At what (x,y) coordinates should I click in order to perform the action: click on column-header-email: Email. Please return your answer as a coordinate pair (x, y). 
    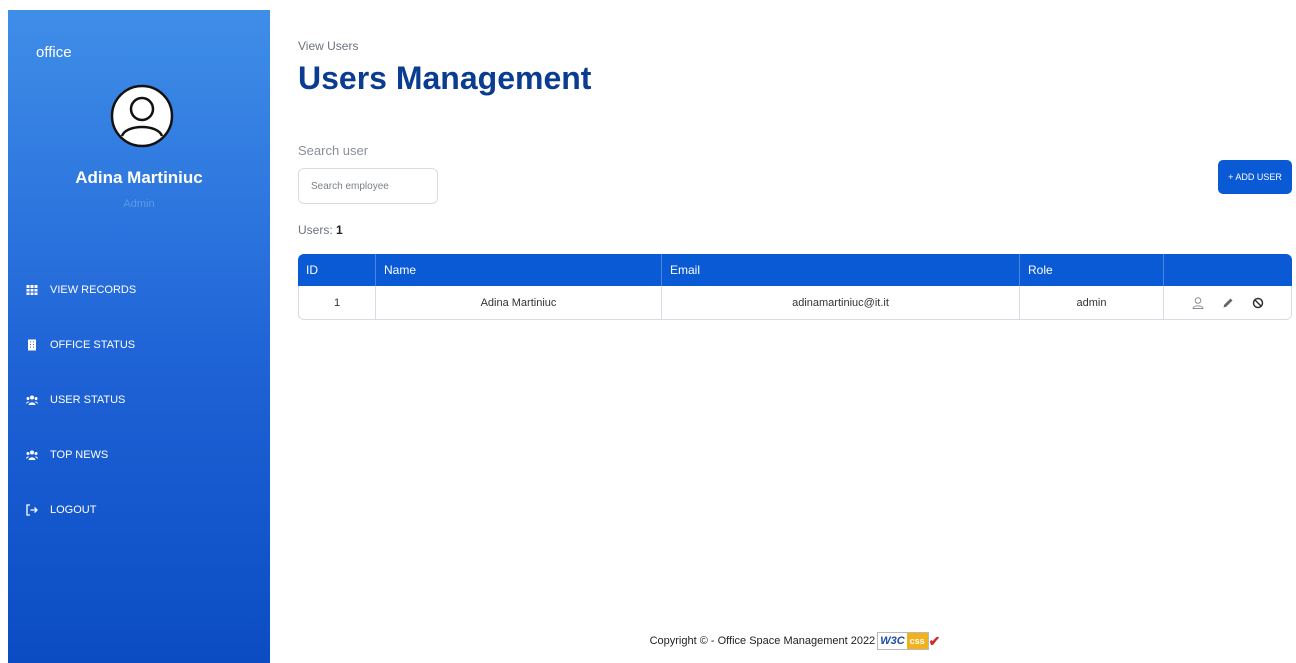
    Looking at the image, I should click on (841, 270).